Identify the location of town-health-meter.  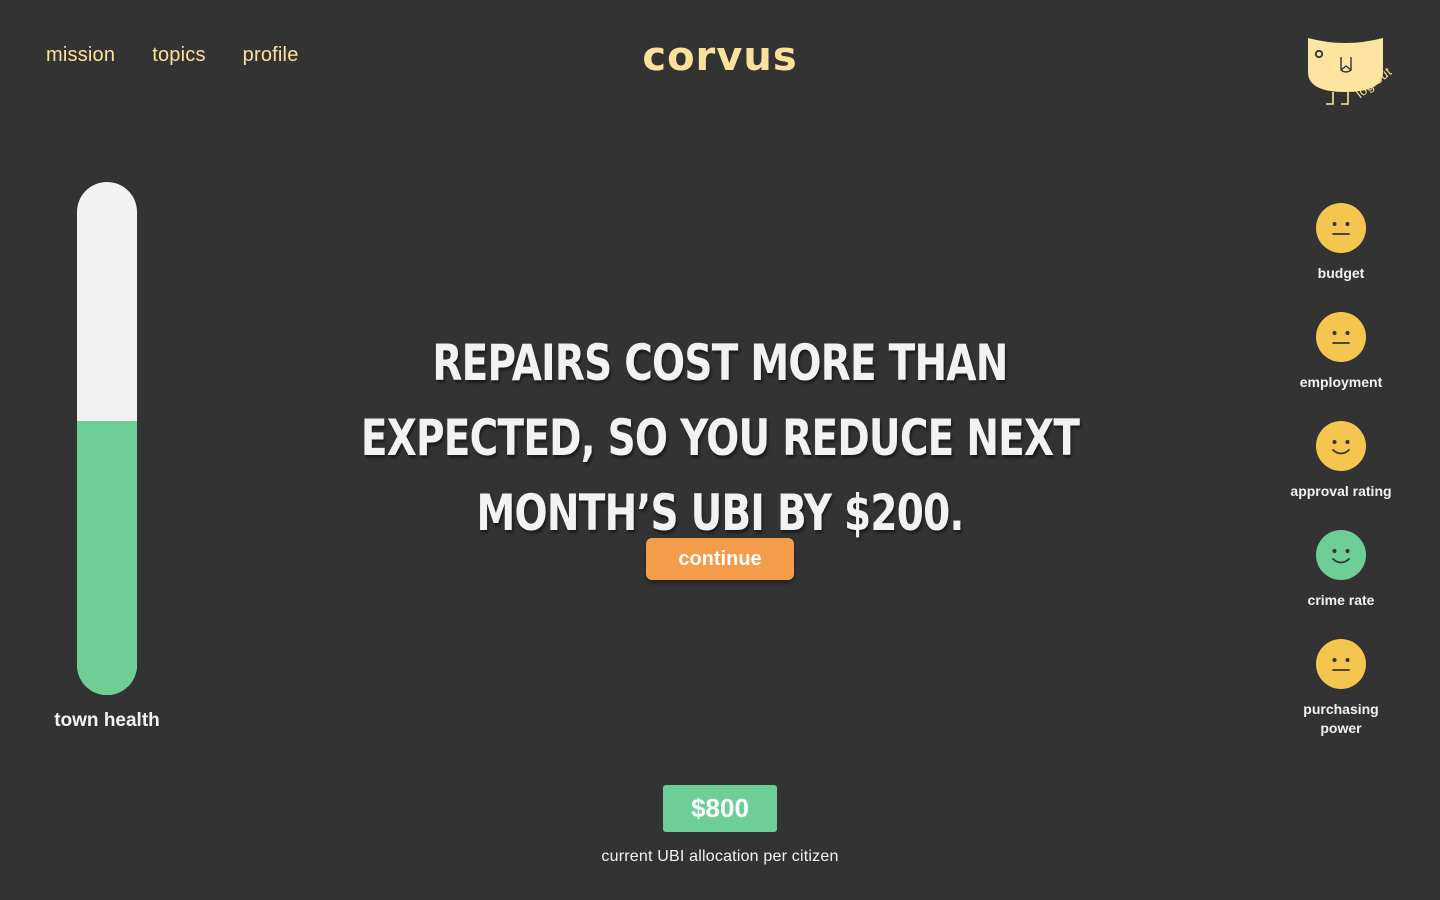
(107, 438).